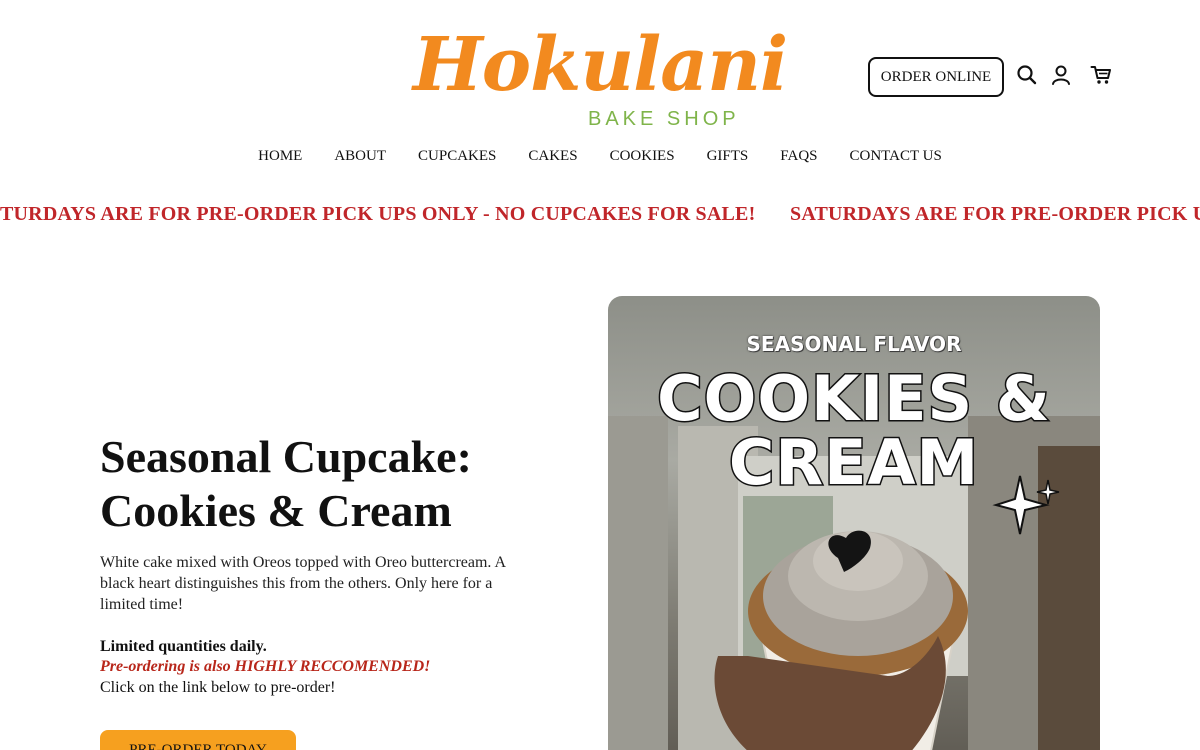 This screenshot has width=1200, height=750. What do you see at coordinates (728, 156) in the screenshot?
I see `nav-item-gifts: GIFTS` at bounding box center [728, 156].